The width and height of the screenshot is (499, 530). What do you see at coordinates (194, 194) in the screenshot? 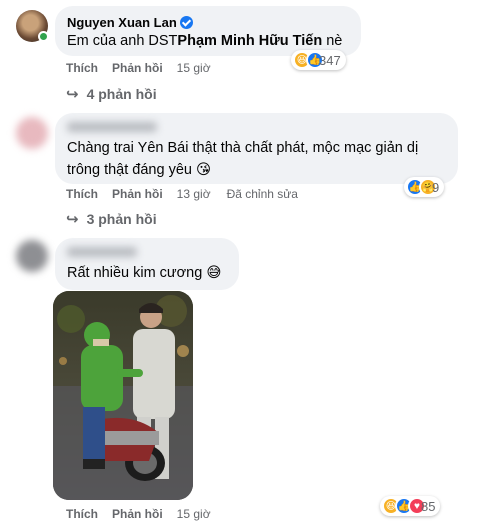
I see `timestamp: 13 giờ` at bounding box center [194, 194].